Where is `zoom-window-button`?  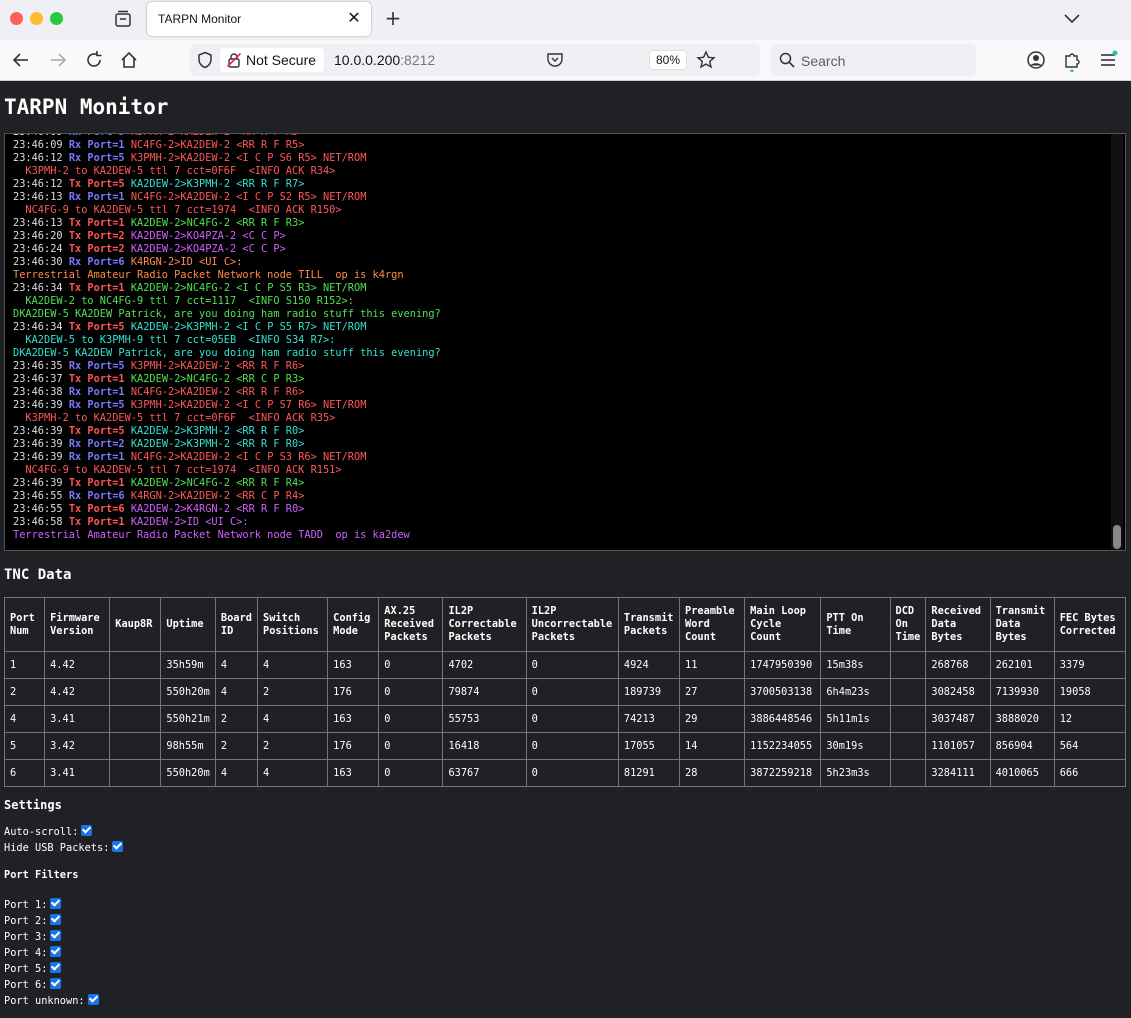
zoom-window-button is located at coordinates (56, 18).